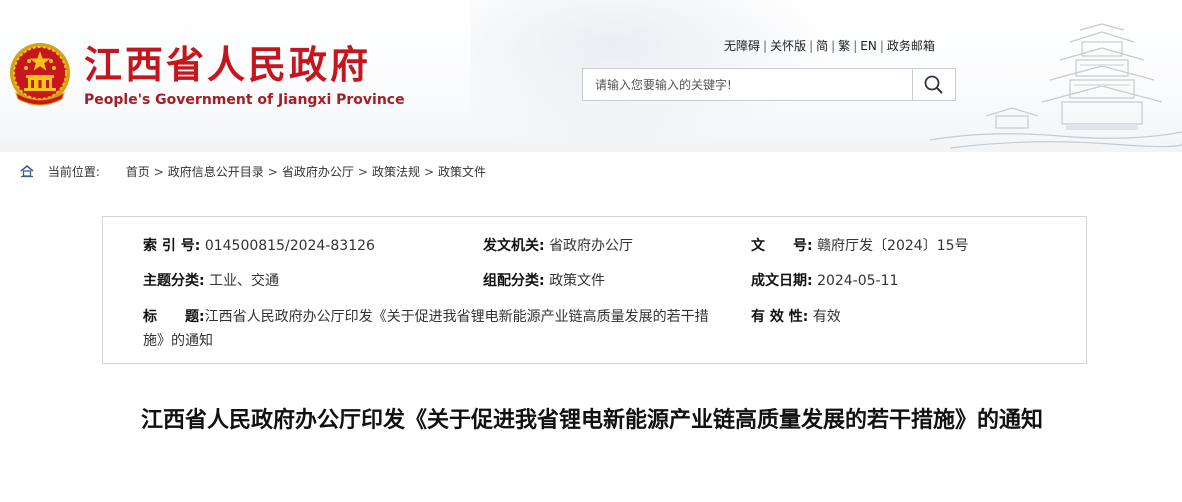 The image size is (1182, 502). I want to click on meta-validity-value: 有效, so click(826, 317).